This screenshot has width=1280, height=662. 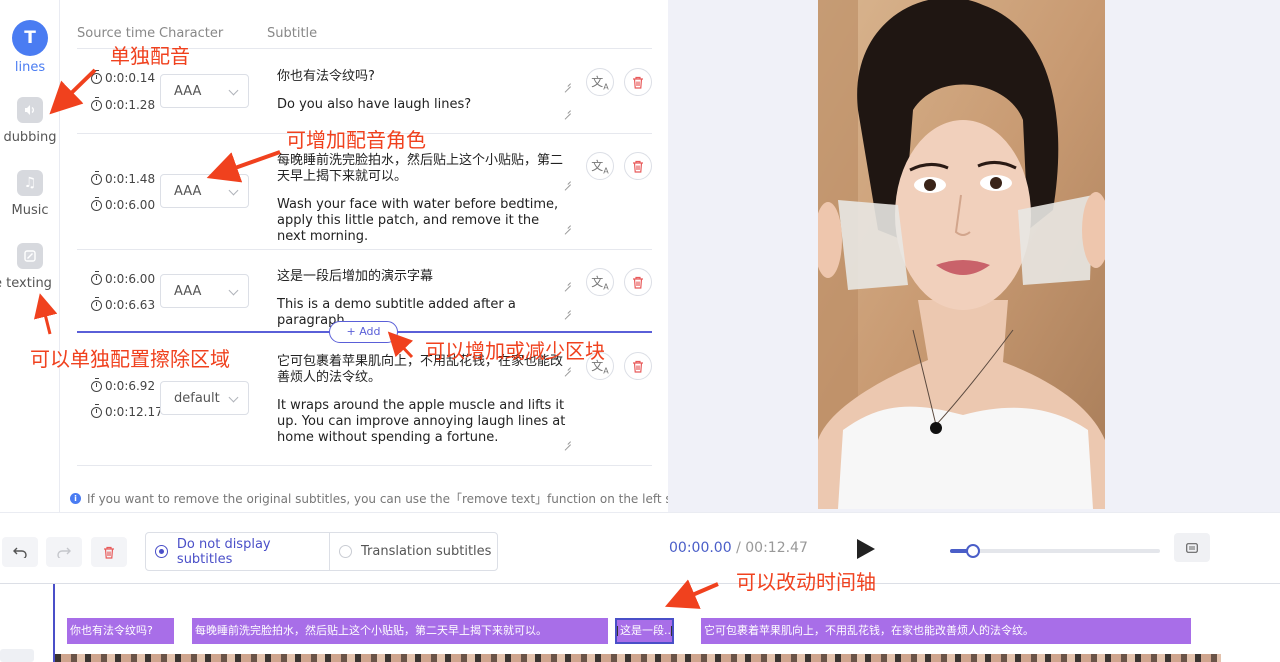 I want to click on delete-button, so click(x=109, y=552).